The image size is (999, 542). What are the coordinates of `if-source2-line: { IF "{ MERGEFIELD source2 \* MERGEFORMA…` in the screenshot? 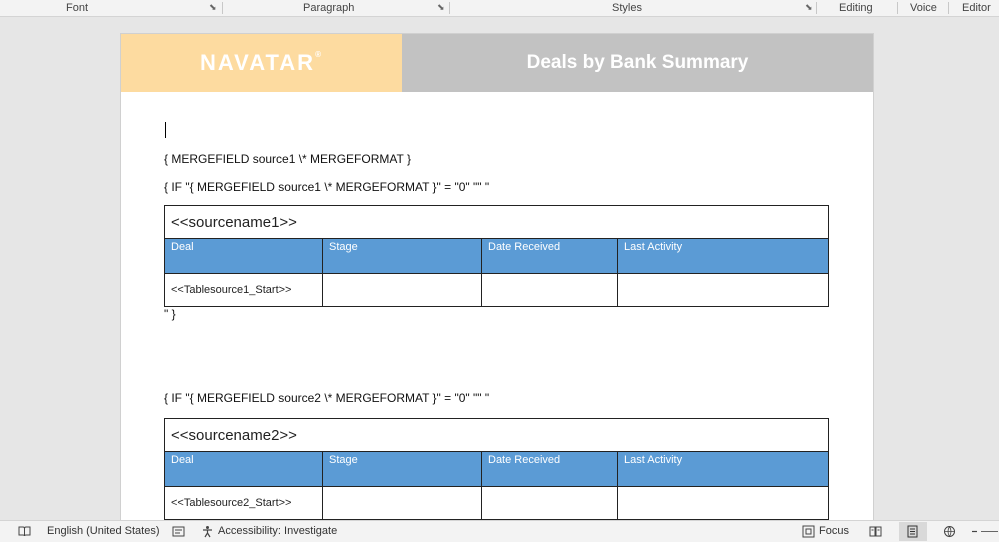 It's located at (326, 398).